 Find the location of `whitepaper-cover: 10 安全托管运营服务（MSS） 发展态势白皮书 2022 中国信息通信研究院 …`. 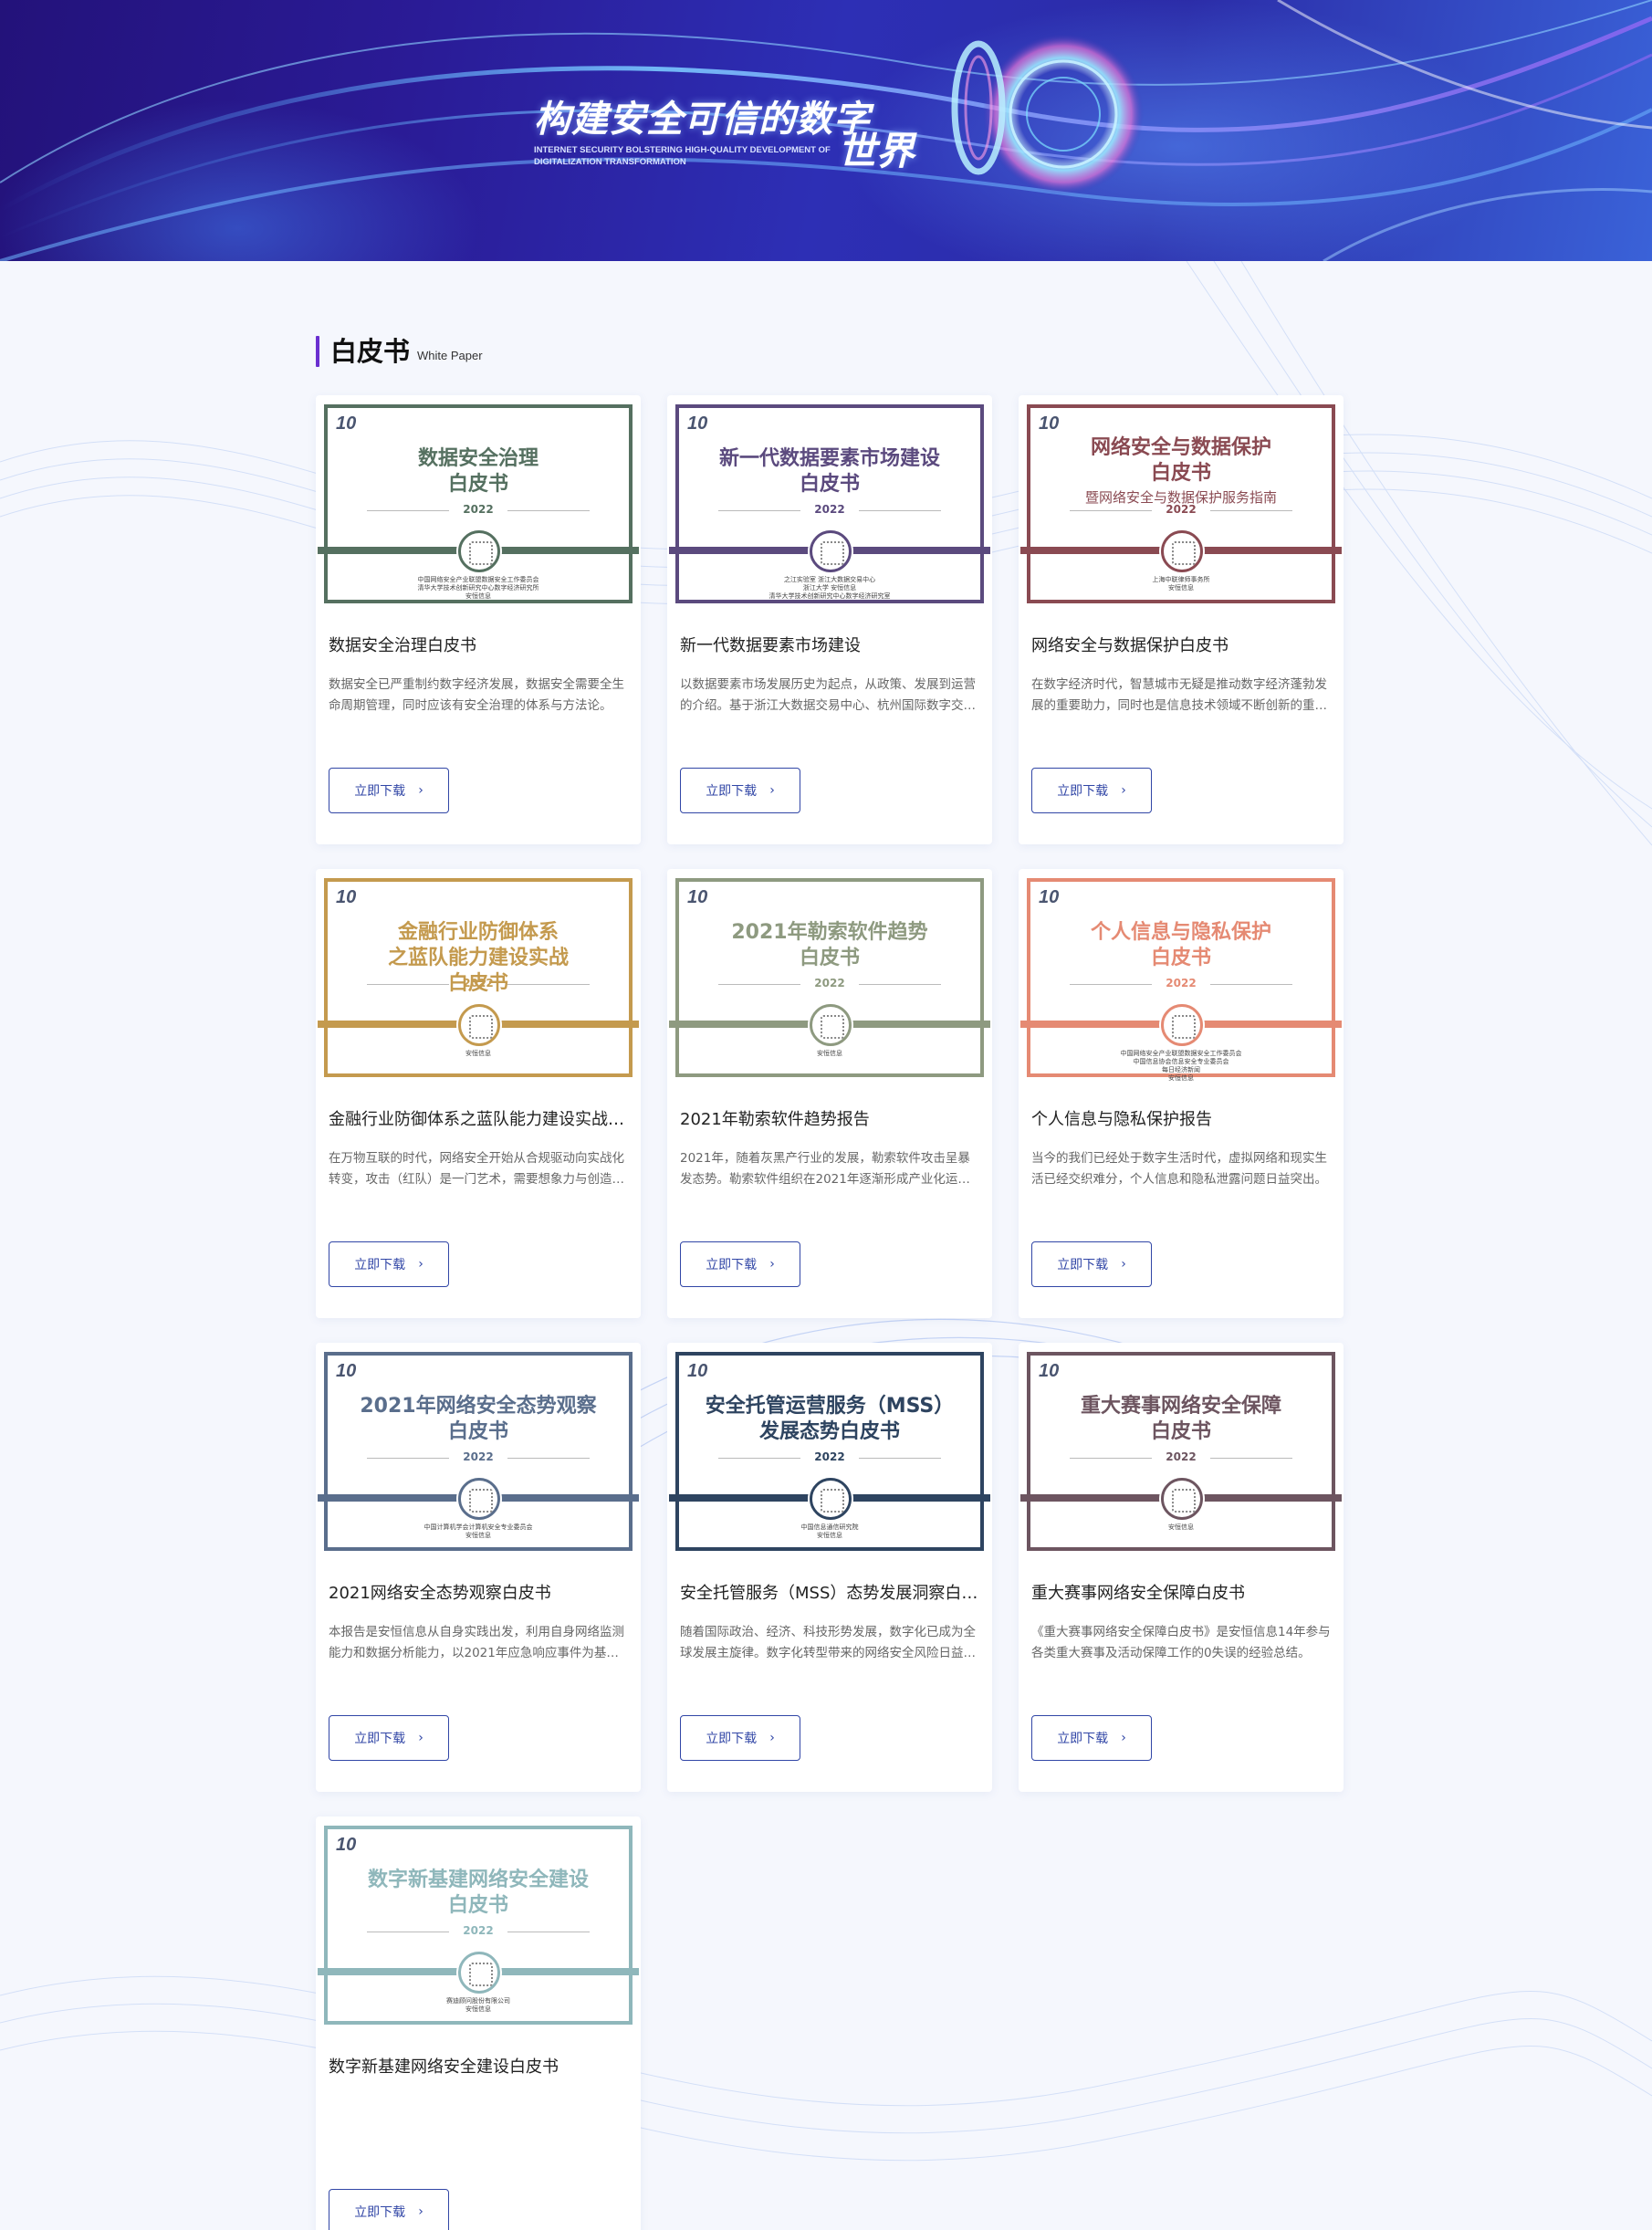

whitepaper-cover: 10 安全托管运营服务（MSS） 发展态势白皮书 2022 中国信息通信研究院 … is located at coordinates (830, 1452).